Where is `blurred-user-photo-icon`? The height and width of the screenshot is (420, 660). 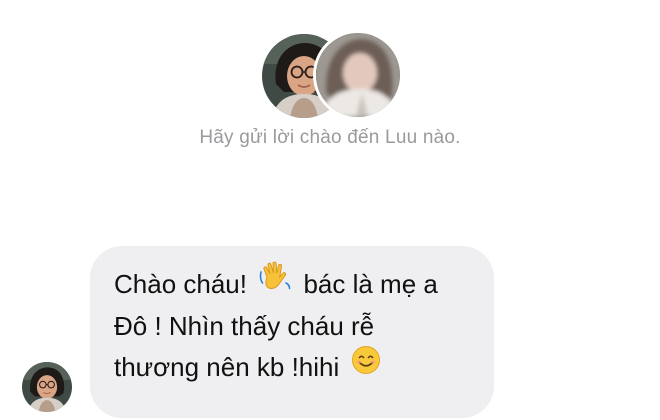 blurred-user-photo-icon is located at coordinates (358, 75).